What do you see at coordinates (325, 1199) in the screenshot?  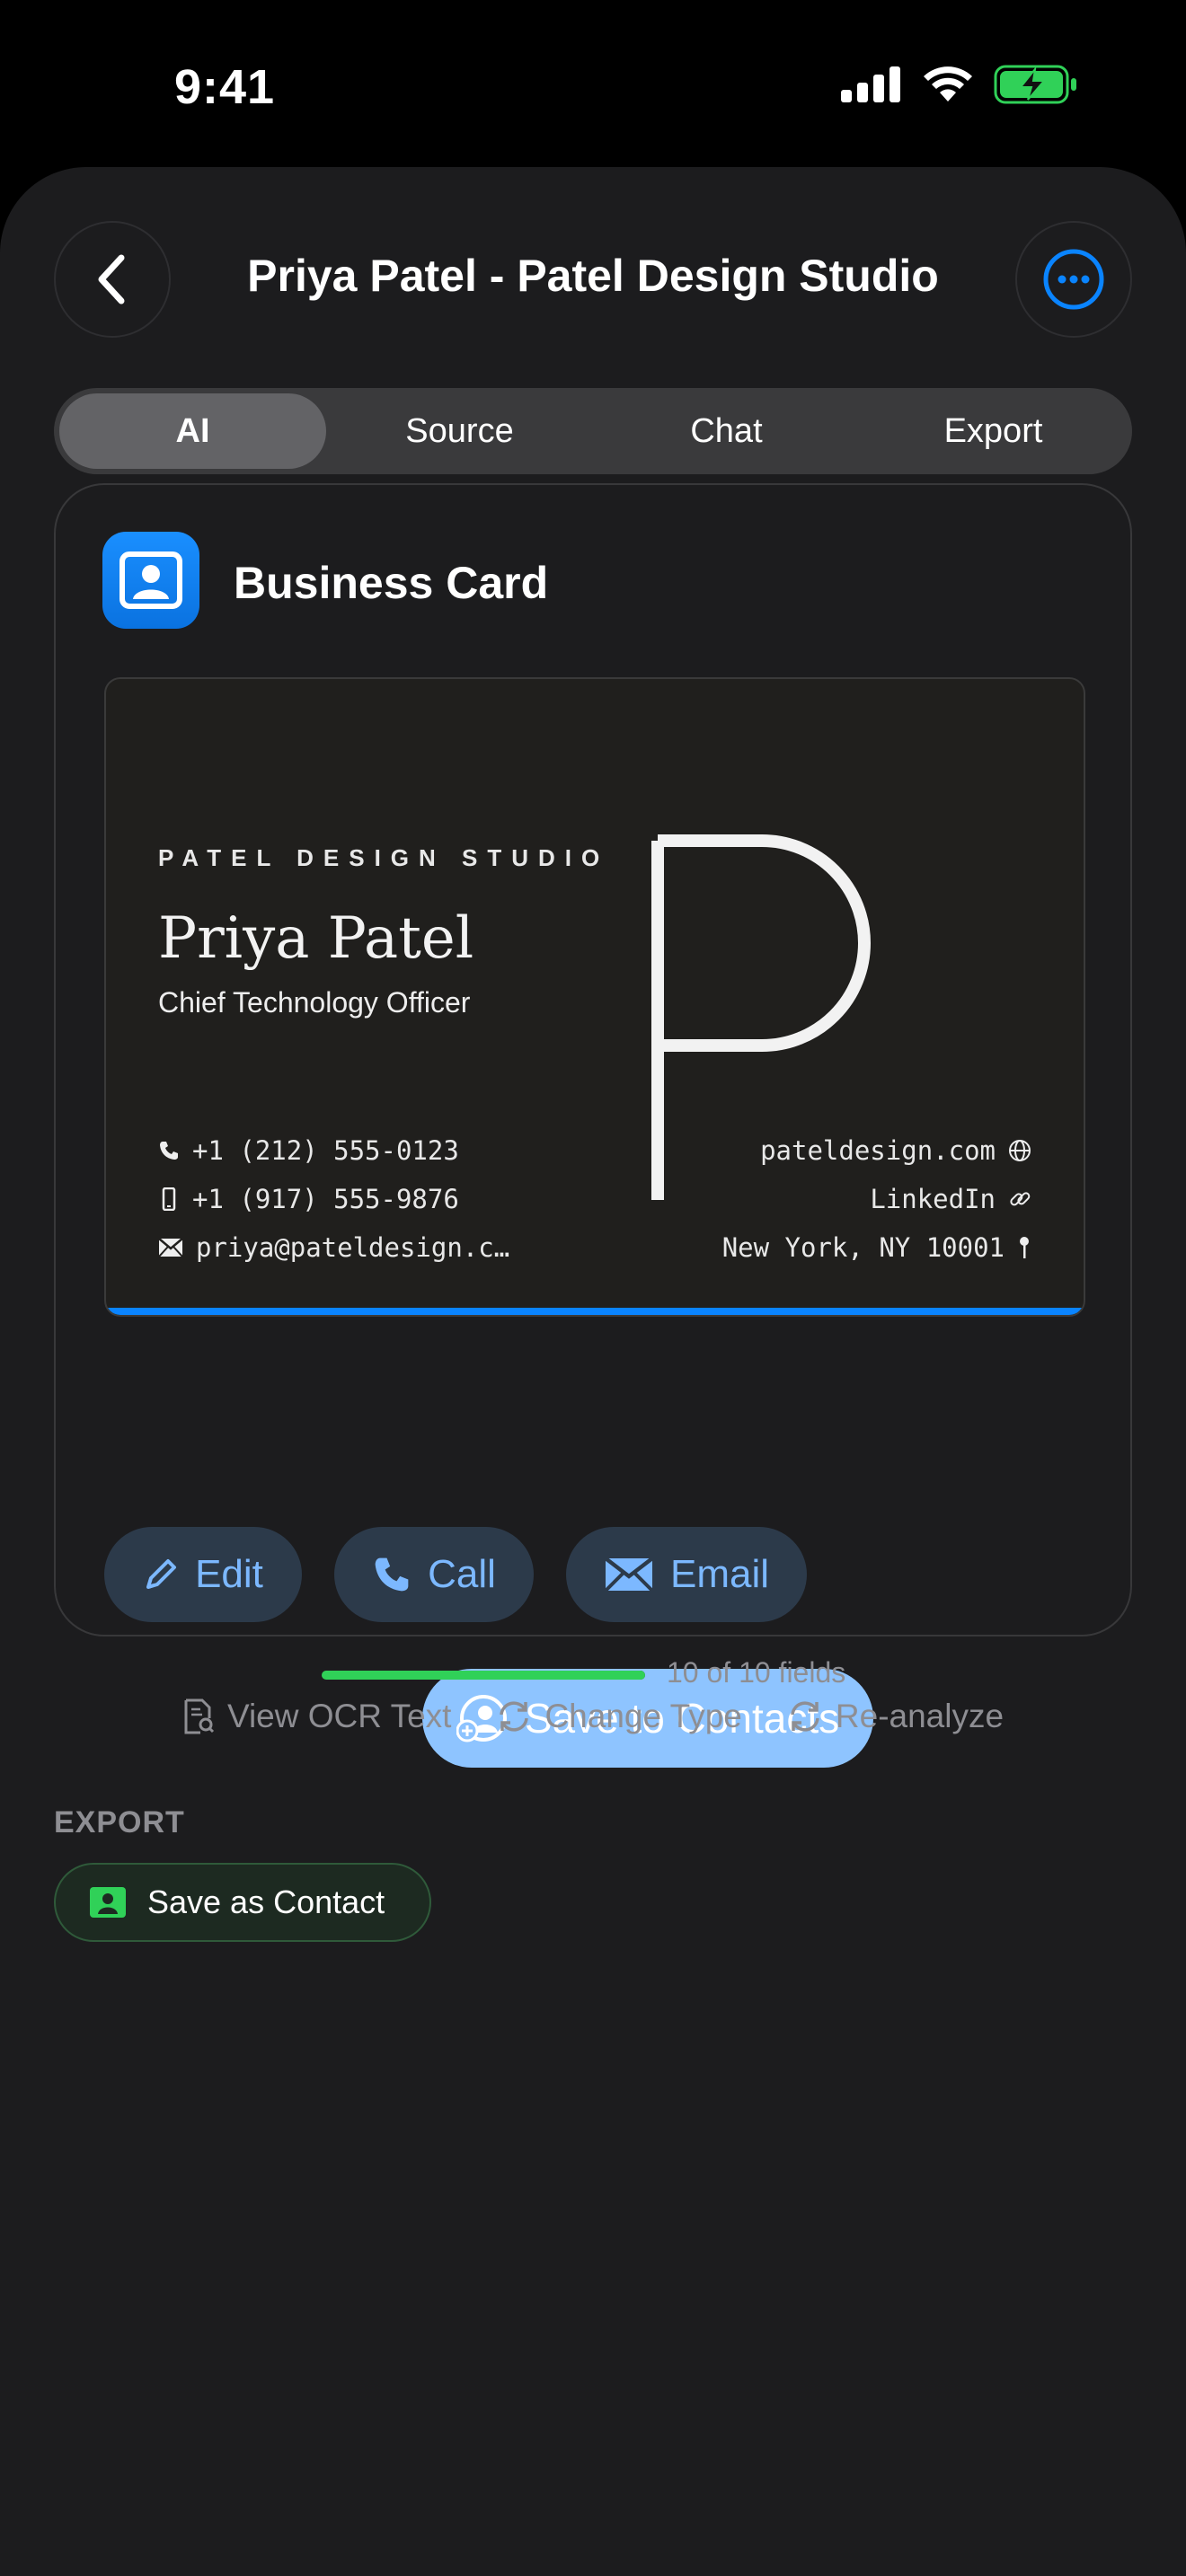 I see `card-mobile: +1 (917) 555-9876` at bounding box center [325, 1199].